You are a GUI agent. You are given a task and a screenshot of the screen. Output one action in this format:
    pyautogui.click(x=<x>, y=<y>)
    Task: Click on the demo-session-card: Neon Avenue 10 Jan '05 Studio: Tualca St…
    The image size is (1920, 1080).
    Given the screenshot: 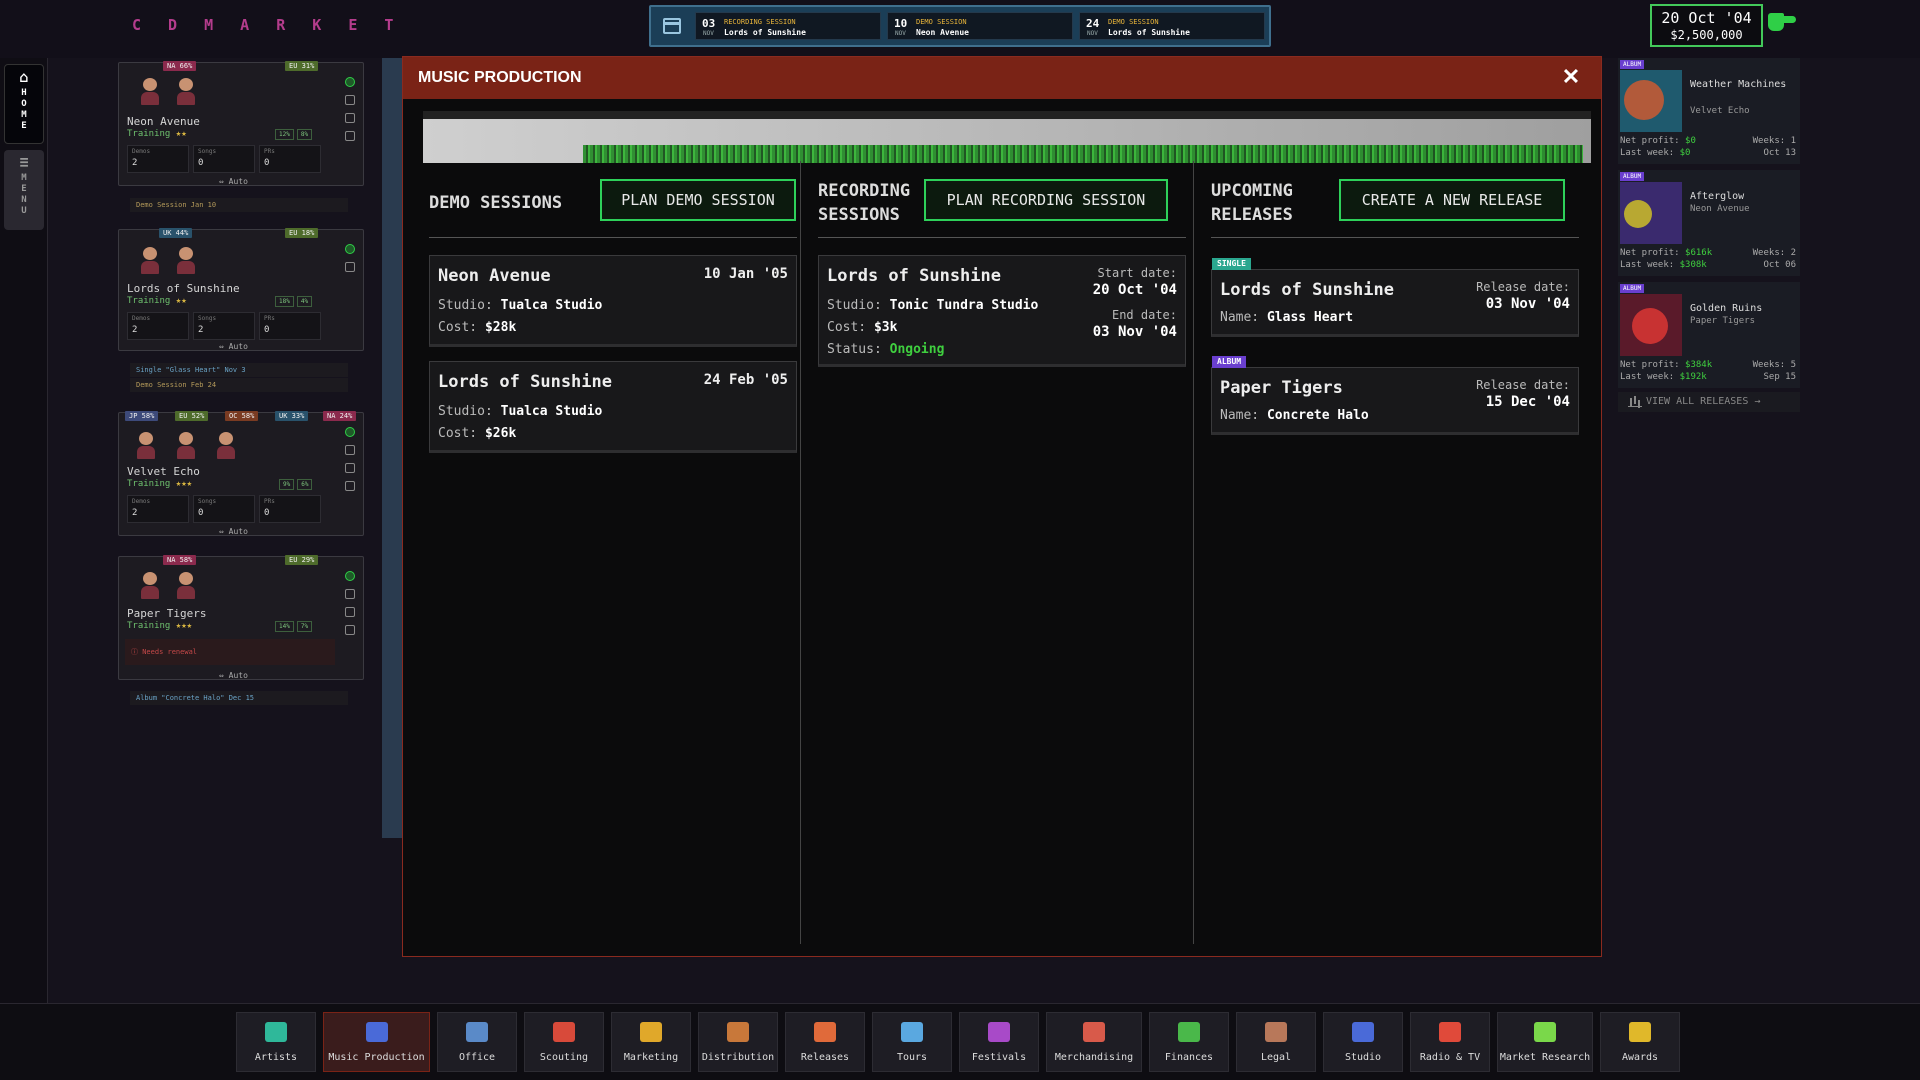 What is the action you would take?
    pyautogui.click(x=613, y=301)
    